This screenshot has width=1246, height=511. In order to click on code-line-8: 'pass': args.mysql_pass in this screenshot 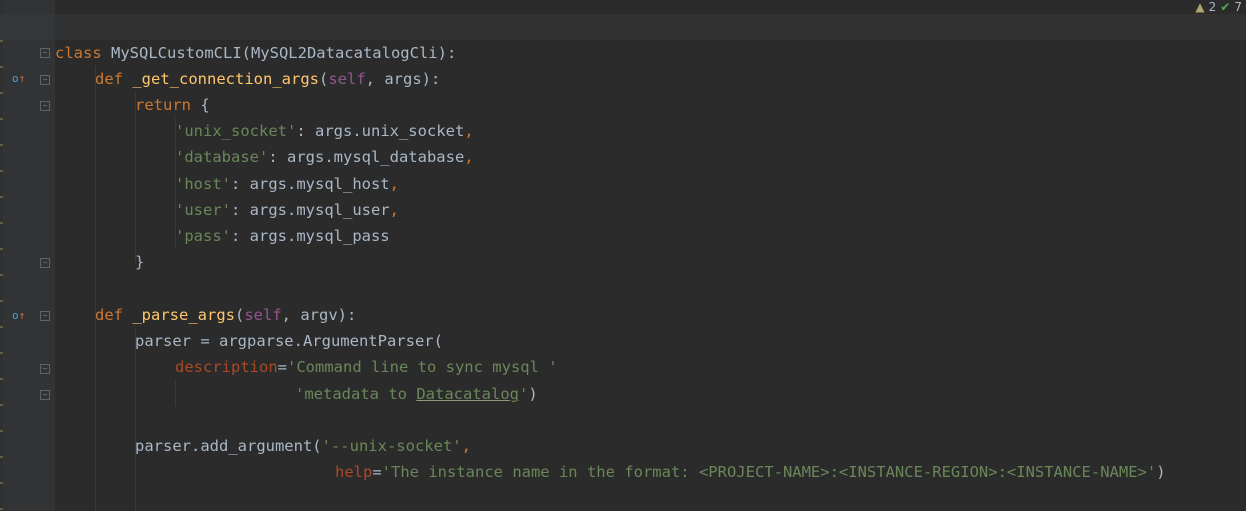, I will do `click(282, 236)`.